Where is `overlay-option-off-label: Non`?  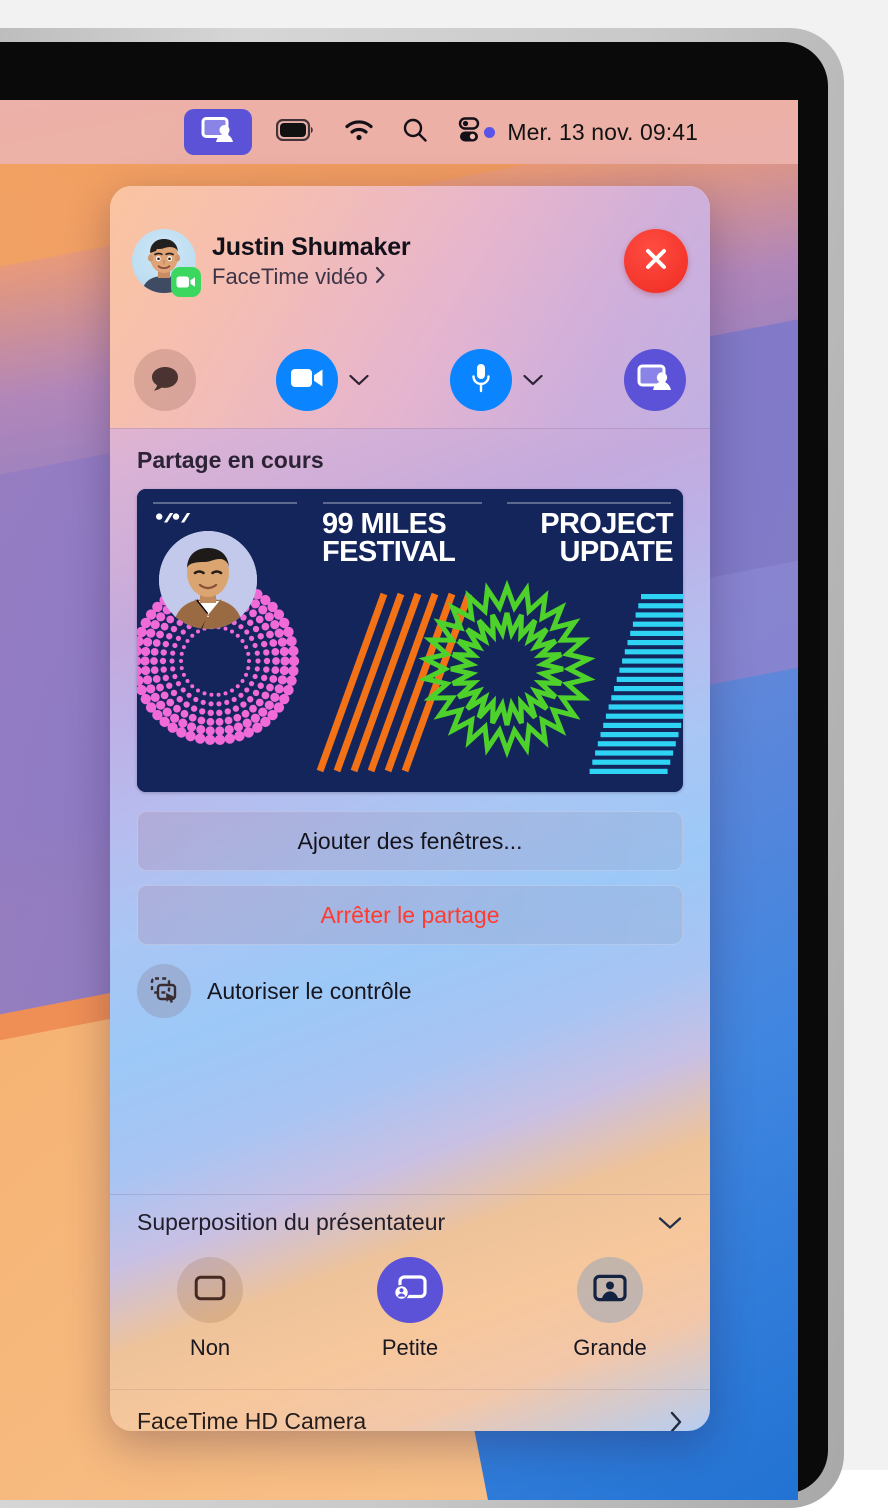
overlay-option-off-label: Non is located at coordinates (210, 1347).